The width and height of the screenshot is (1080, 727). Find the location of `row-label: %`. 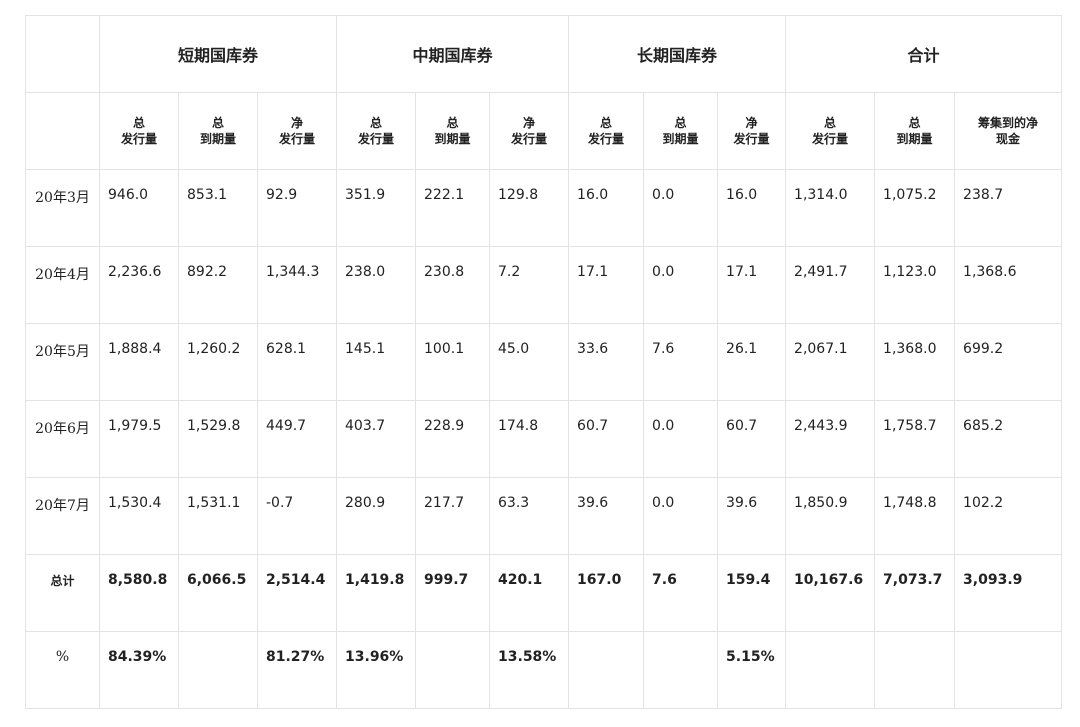

row-label: % is located at coordinates (62, 670).